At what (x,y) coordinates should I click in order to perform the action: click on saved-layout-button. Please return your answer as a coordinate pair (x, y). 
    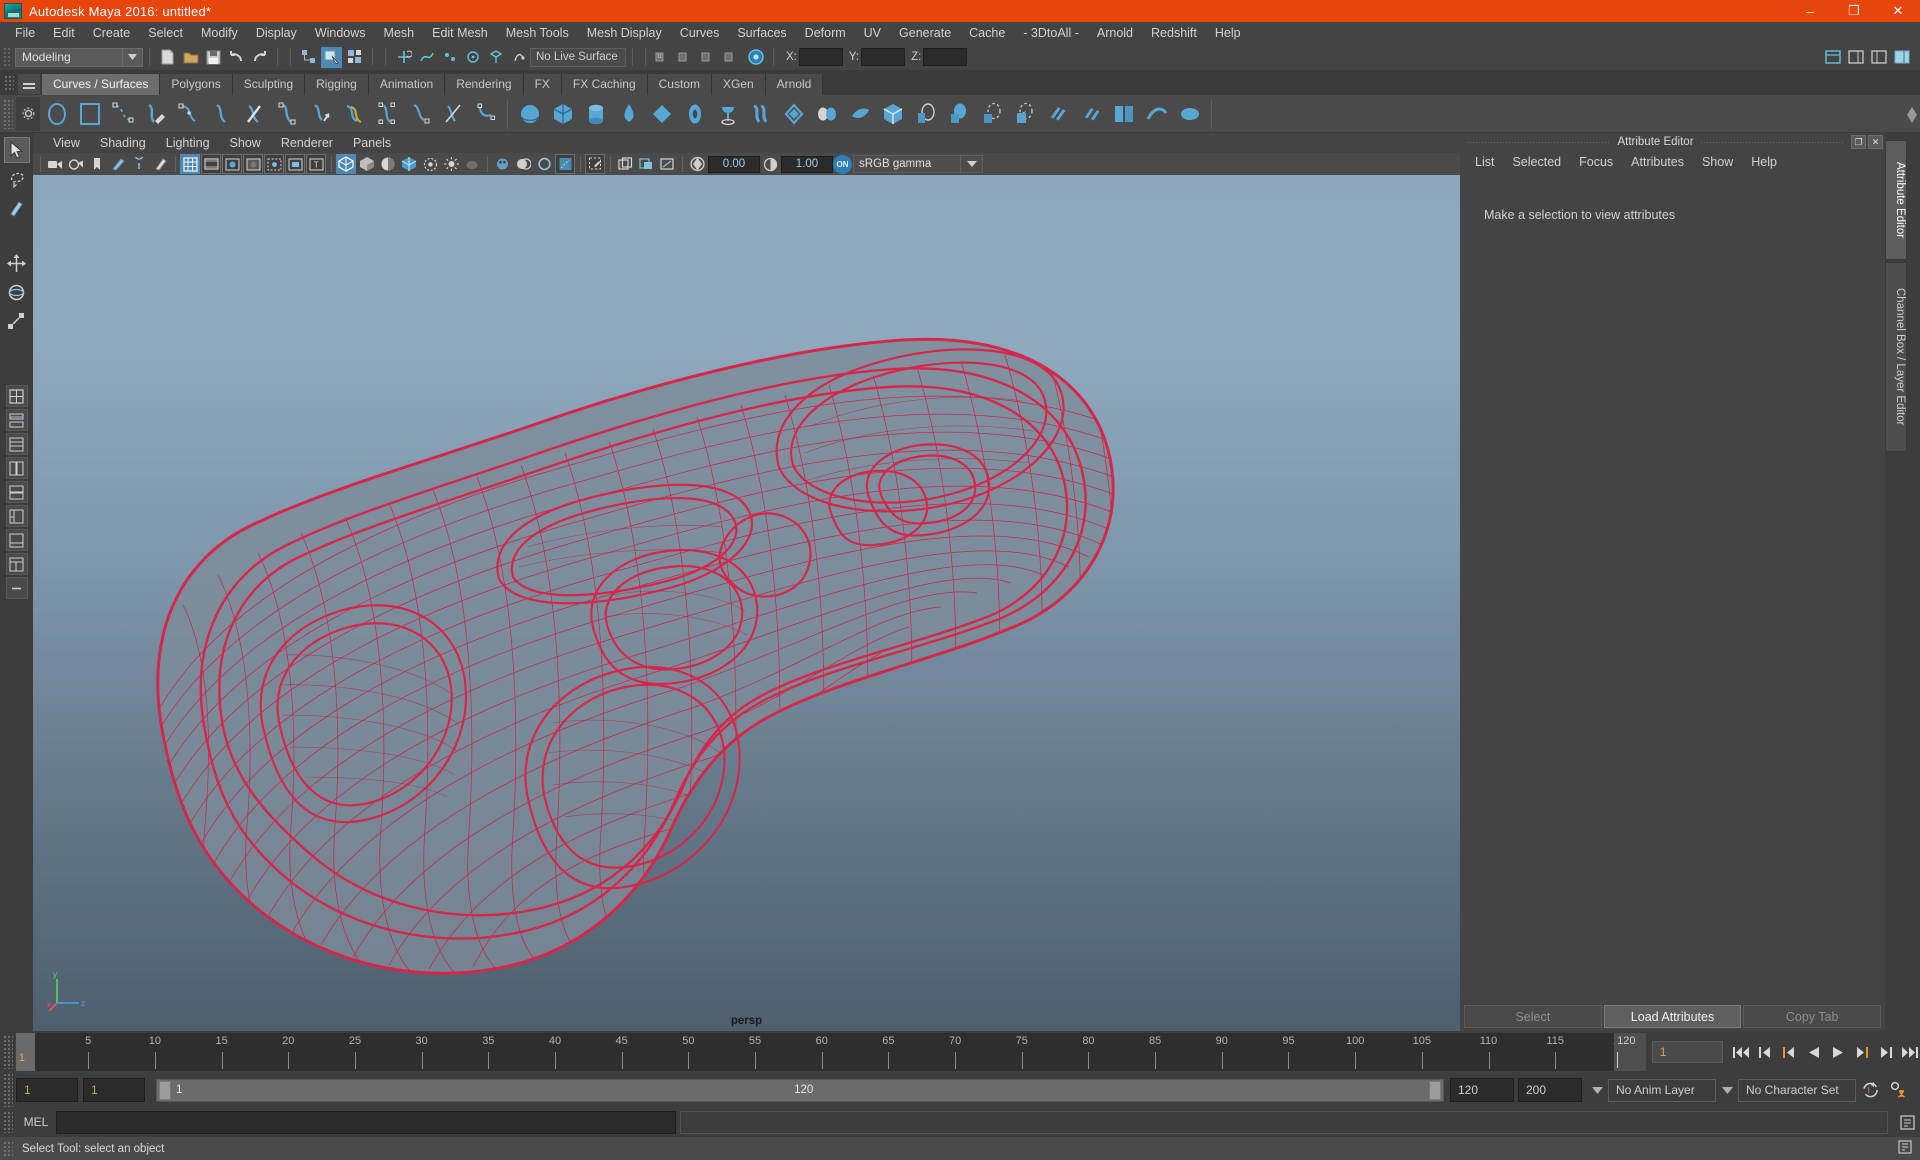
    Looking at the image, I should click on (16, 588).